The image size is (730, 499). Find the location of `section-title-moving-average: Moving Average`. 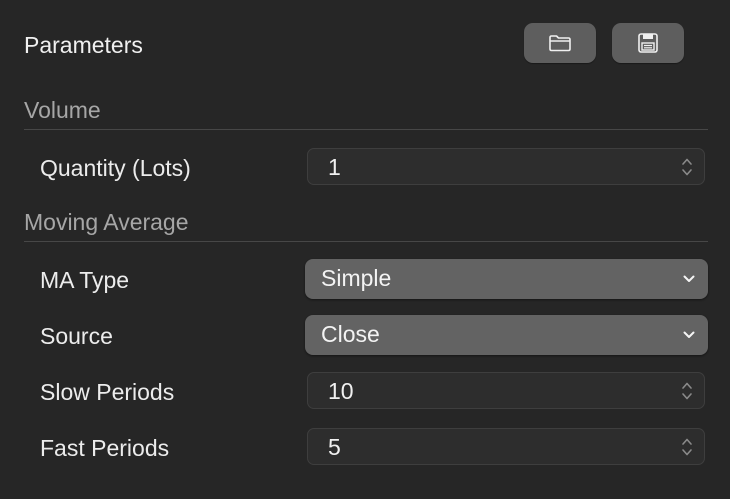

section-title-moving-average: Moving Average is located at coordinates (106, 222).